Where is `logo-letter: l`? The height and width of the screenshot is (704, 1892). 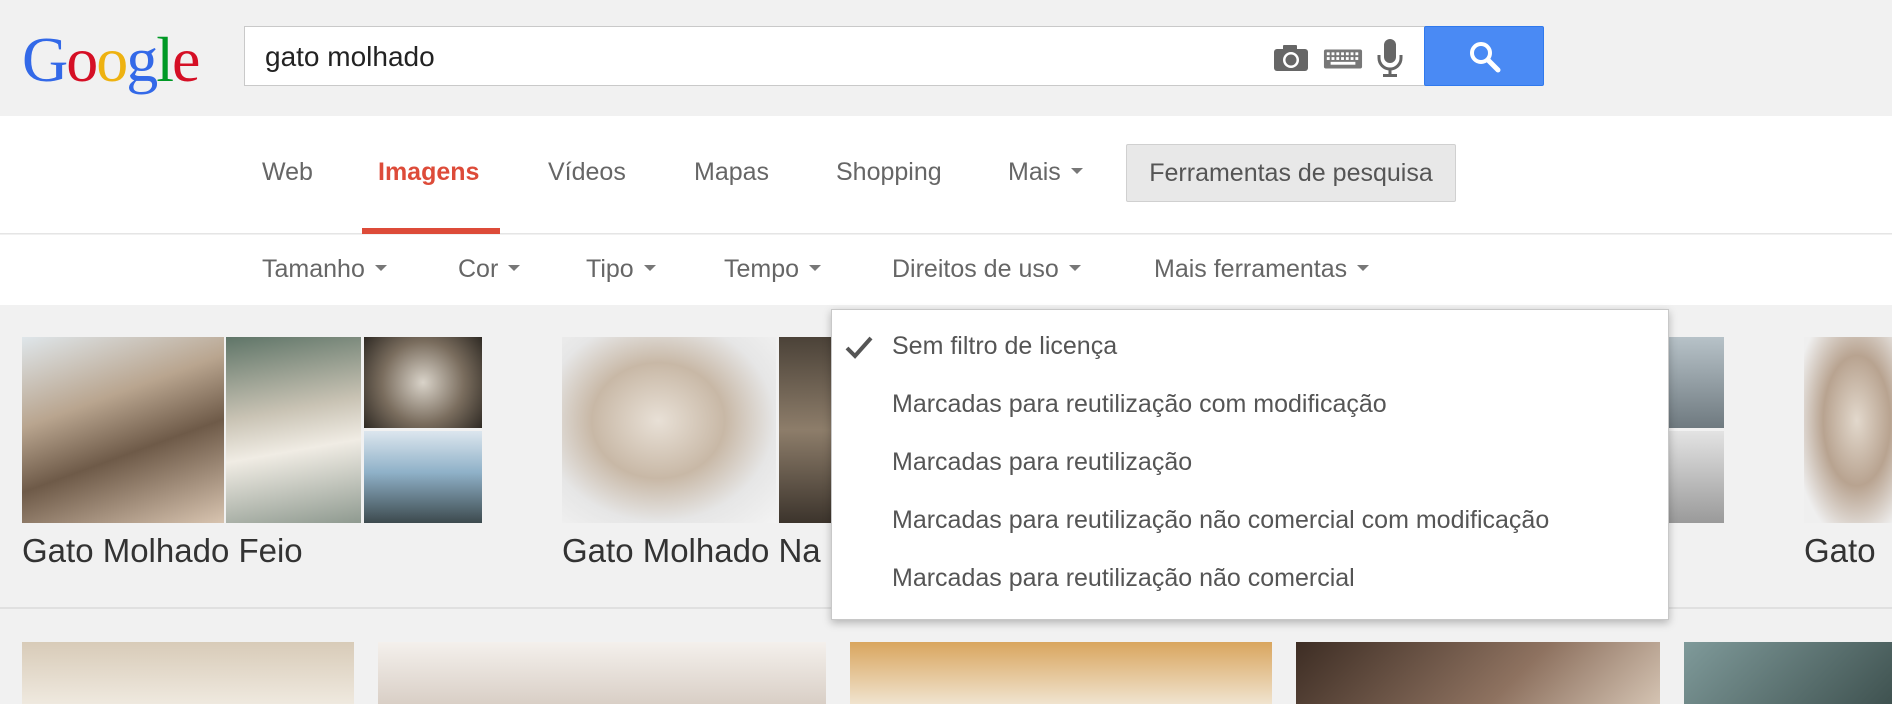
logo-letter: l is located at coordinates (165, 59).